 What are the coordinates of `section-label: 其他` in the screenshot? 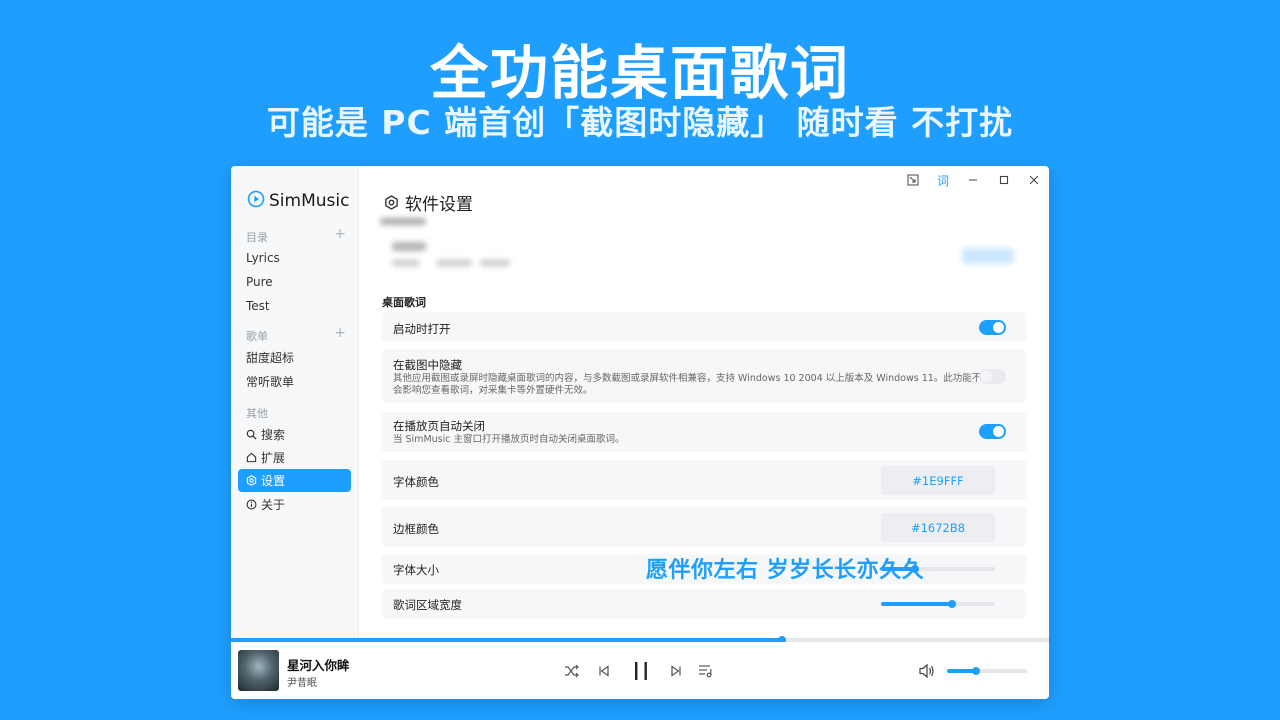 It's located at (257, 413).